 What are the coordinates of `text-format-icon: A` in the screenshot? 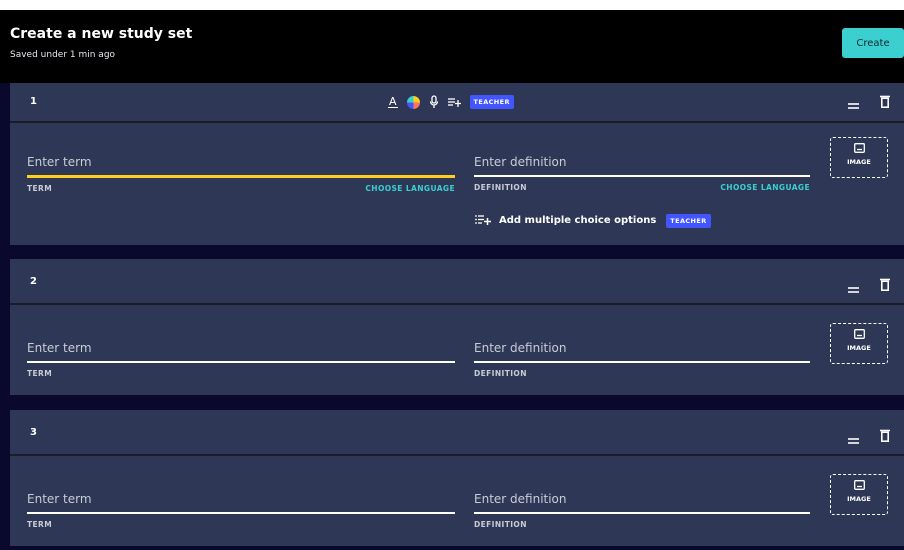 It's located at (393, 102).